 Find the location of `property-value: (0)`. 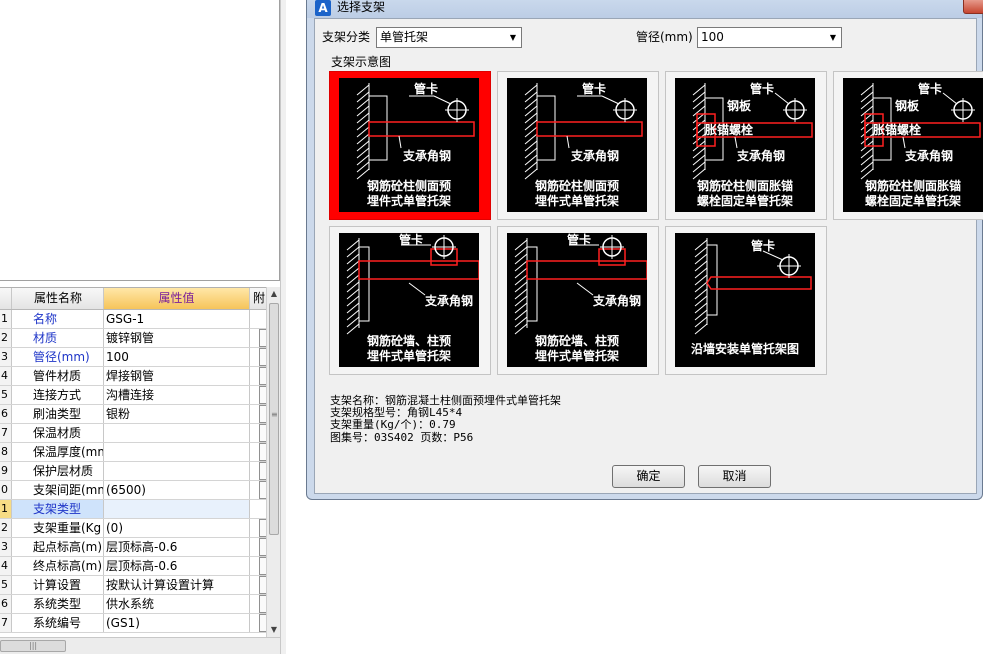

property-value: (0) is located at coordinates (177, 528).